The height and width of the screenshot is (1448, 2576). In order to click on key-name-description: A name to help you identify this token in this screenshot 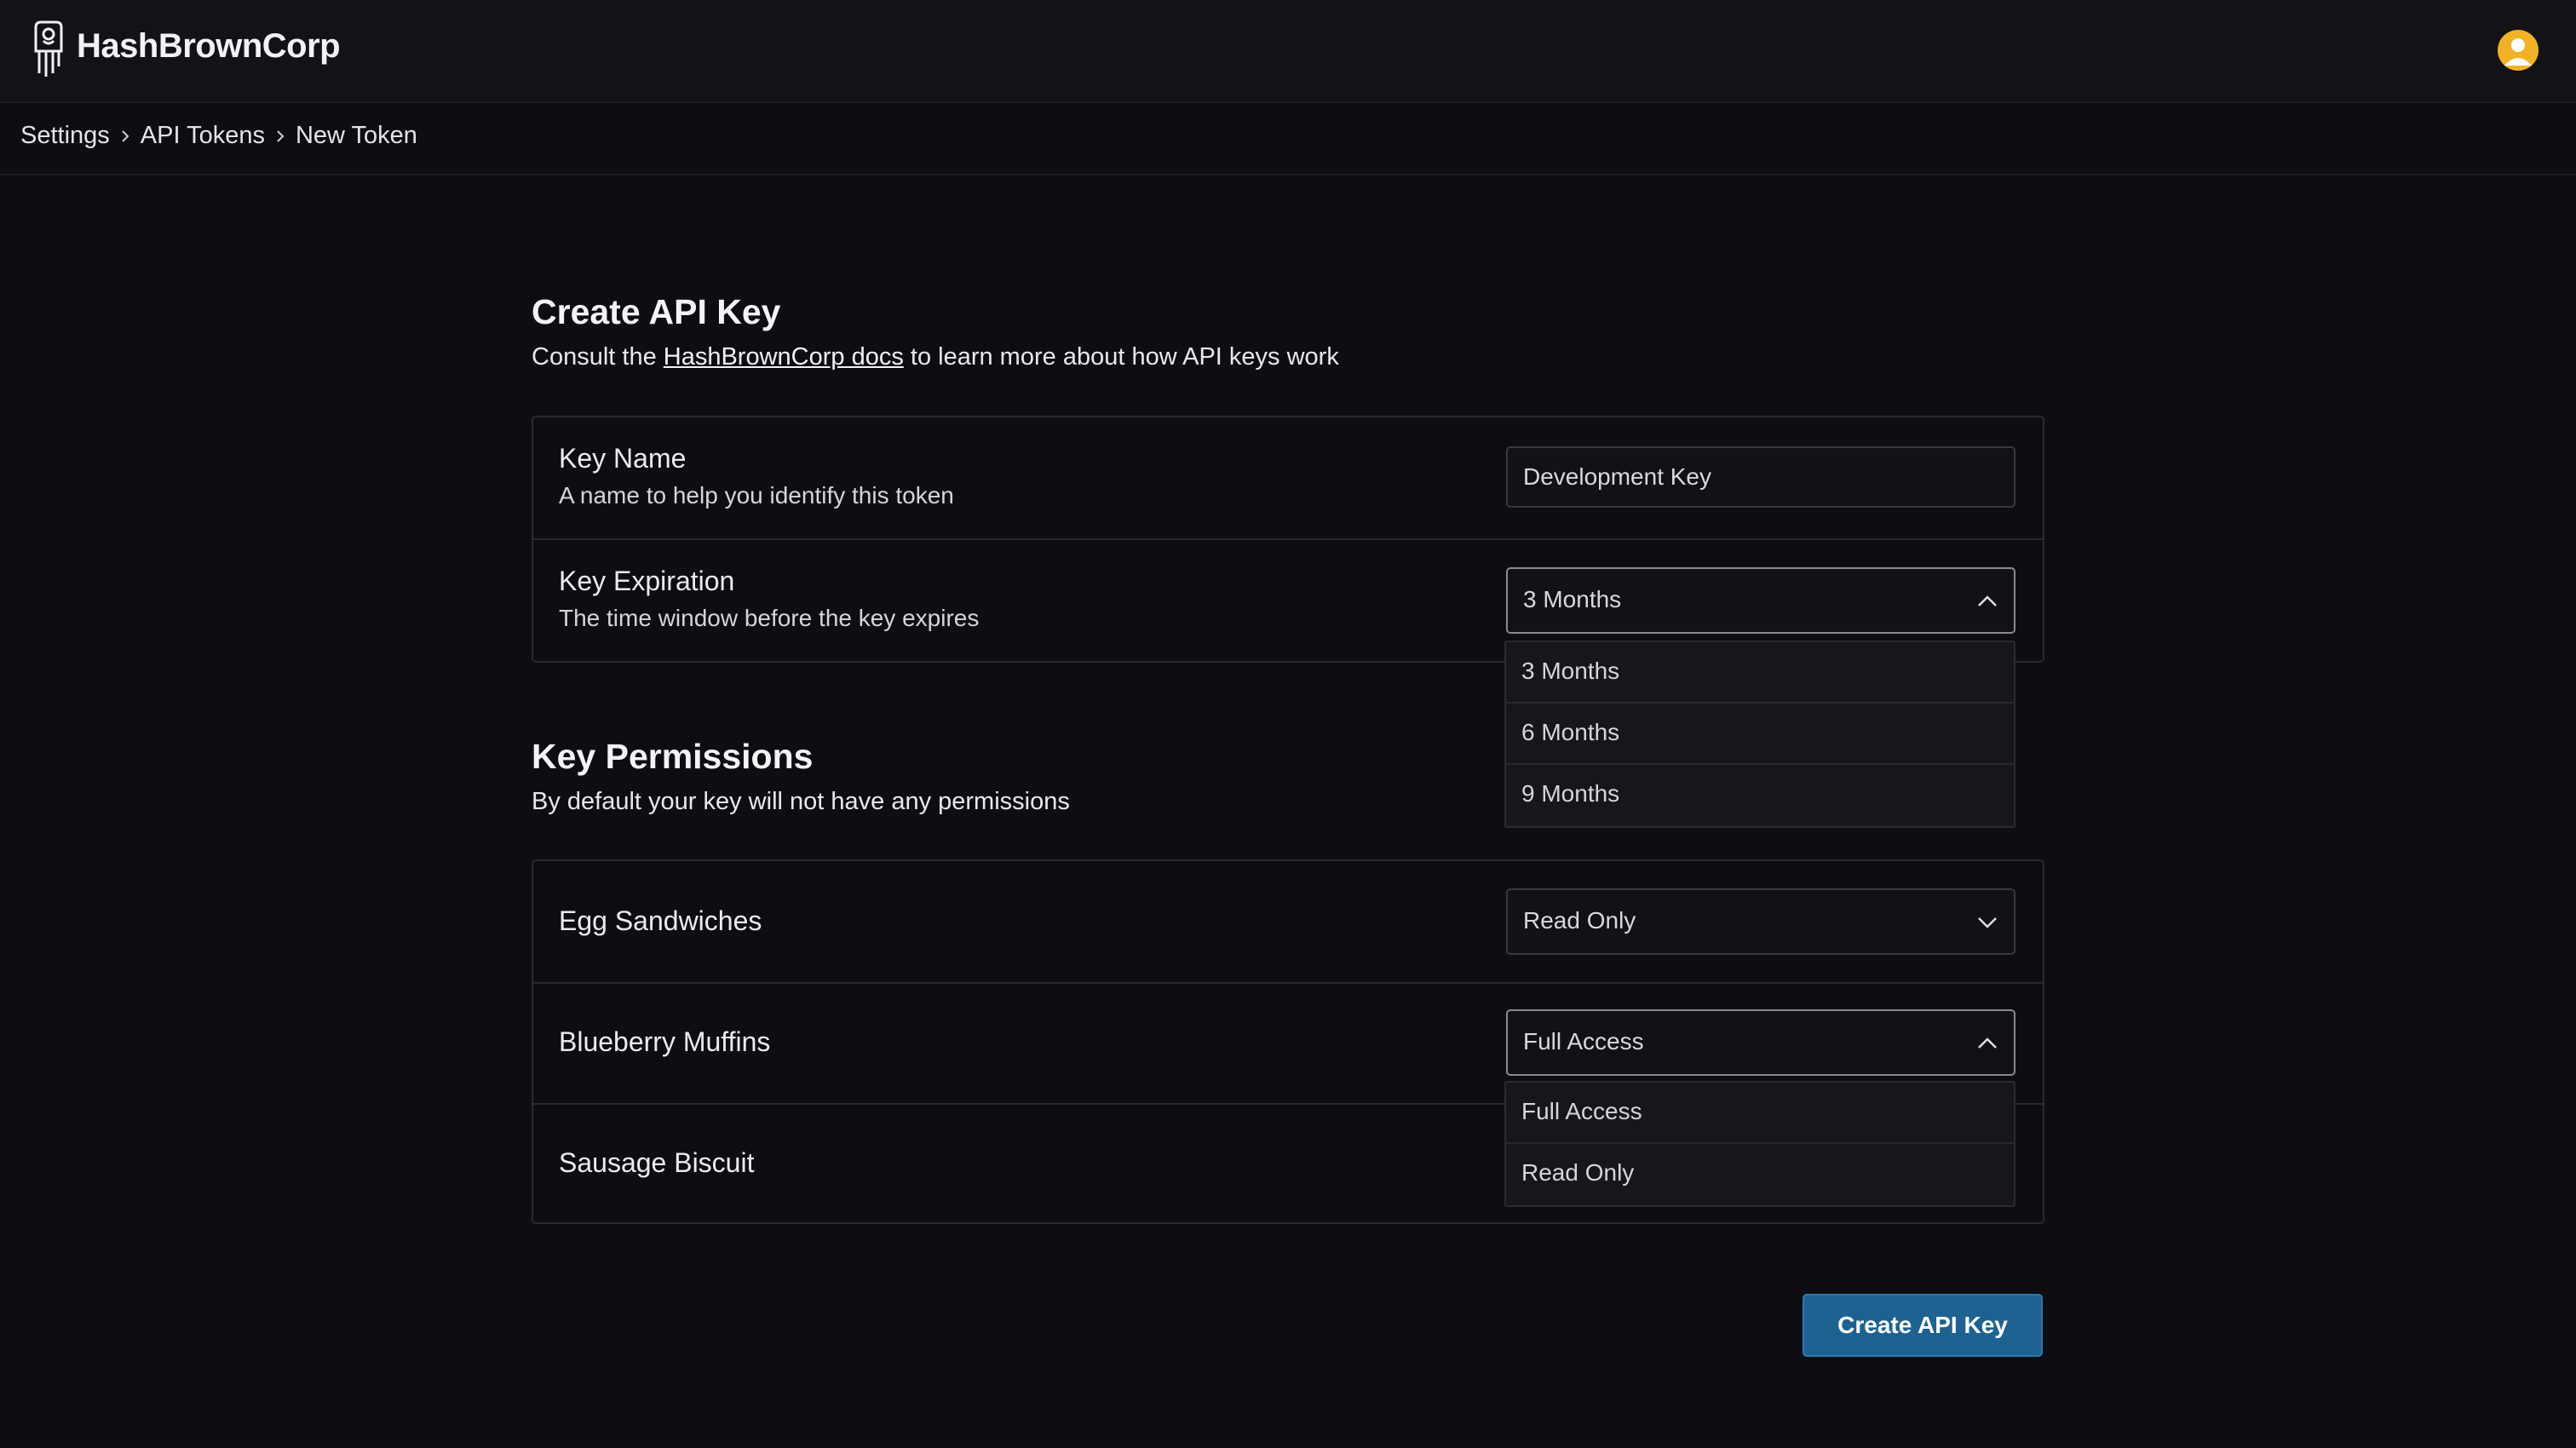, I will do `click(756, 496)`.